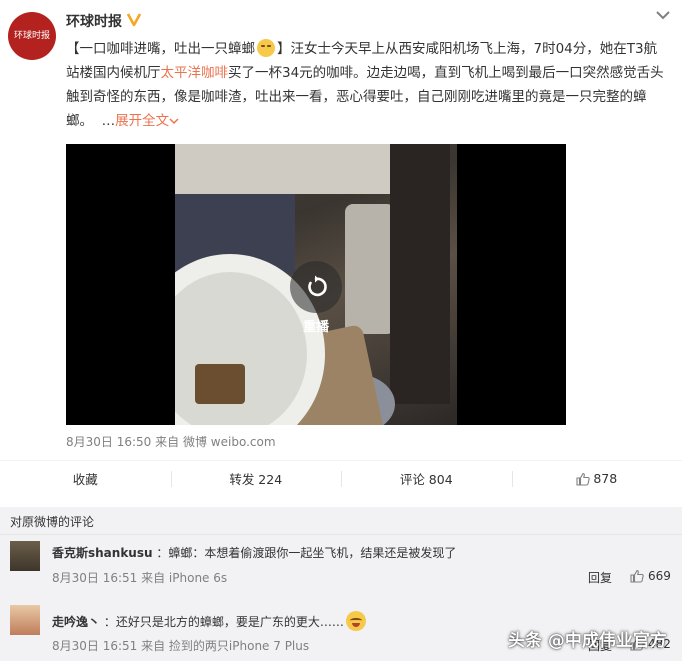 Image resolution: width=682 pixels, height=661 pixels. What do you see at coordinates (52, 522) in the screenshot?
I see `comments-title: 对原微博的评论` at bounding box center [52, 522].